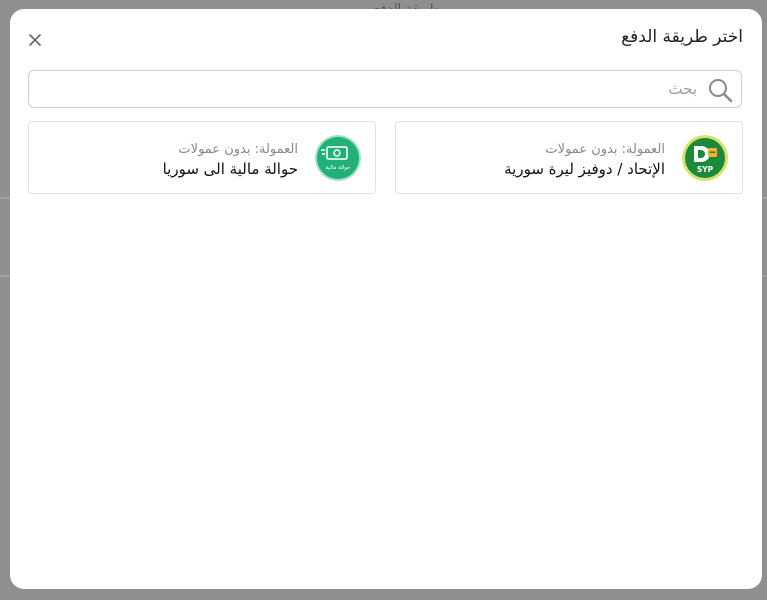 Image resolution: width=767 pixels, height=600 pixels. I want to click on search-input, so click(369, 89).